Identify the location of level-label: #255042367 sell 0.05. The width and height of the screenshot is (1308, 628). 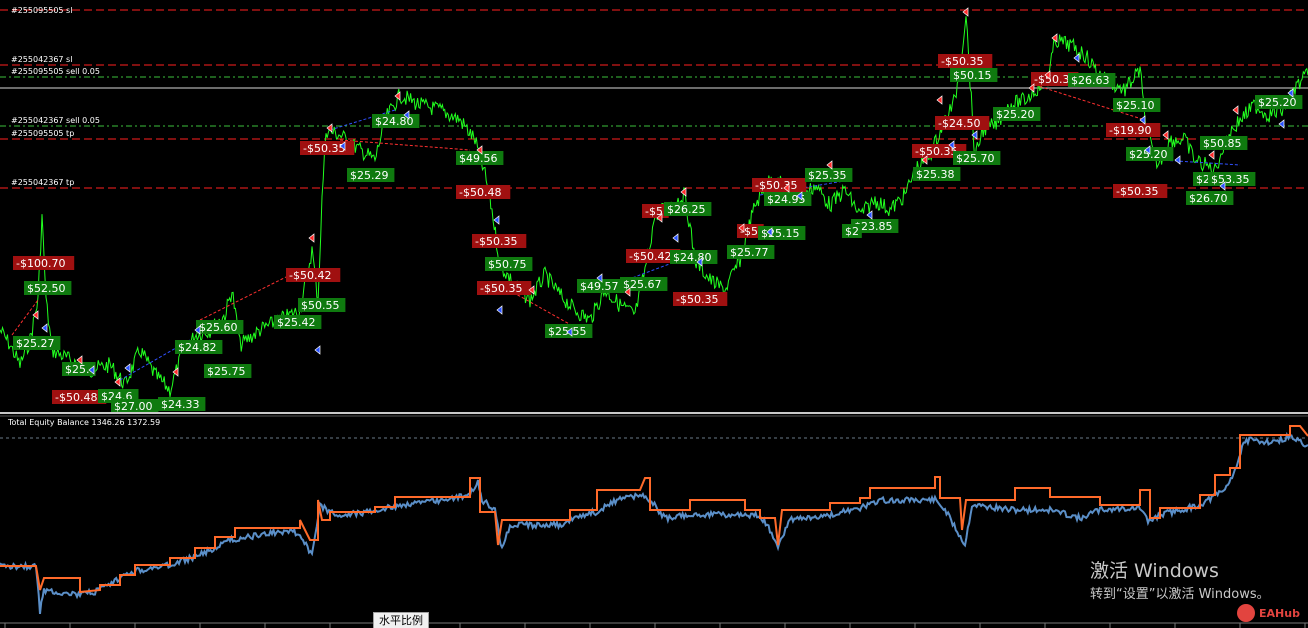
(55, 120).